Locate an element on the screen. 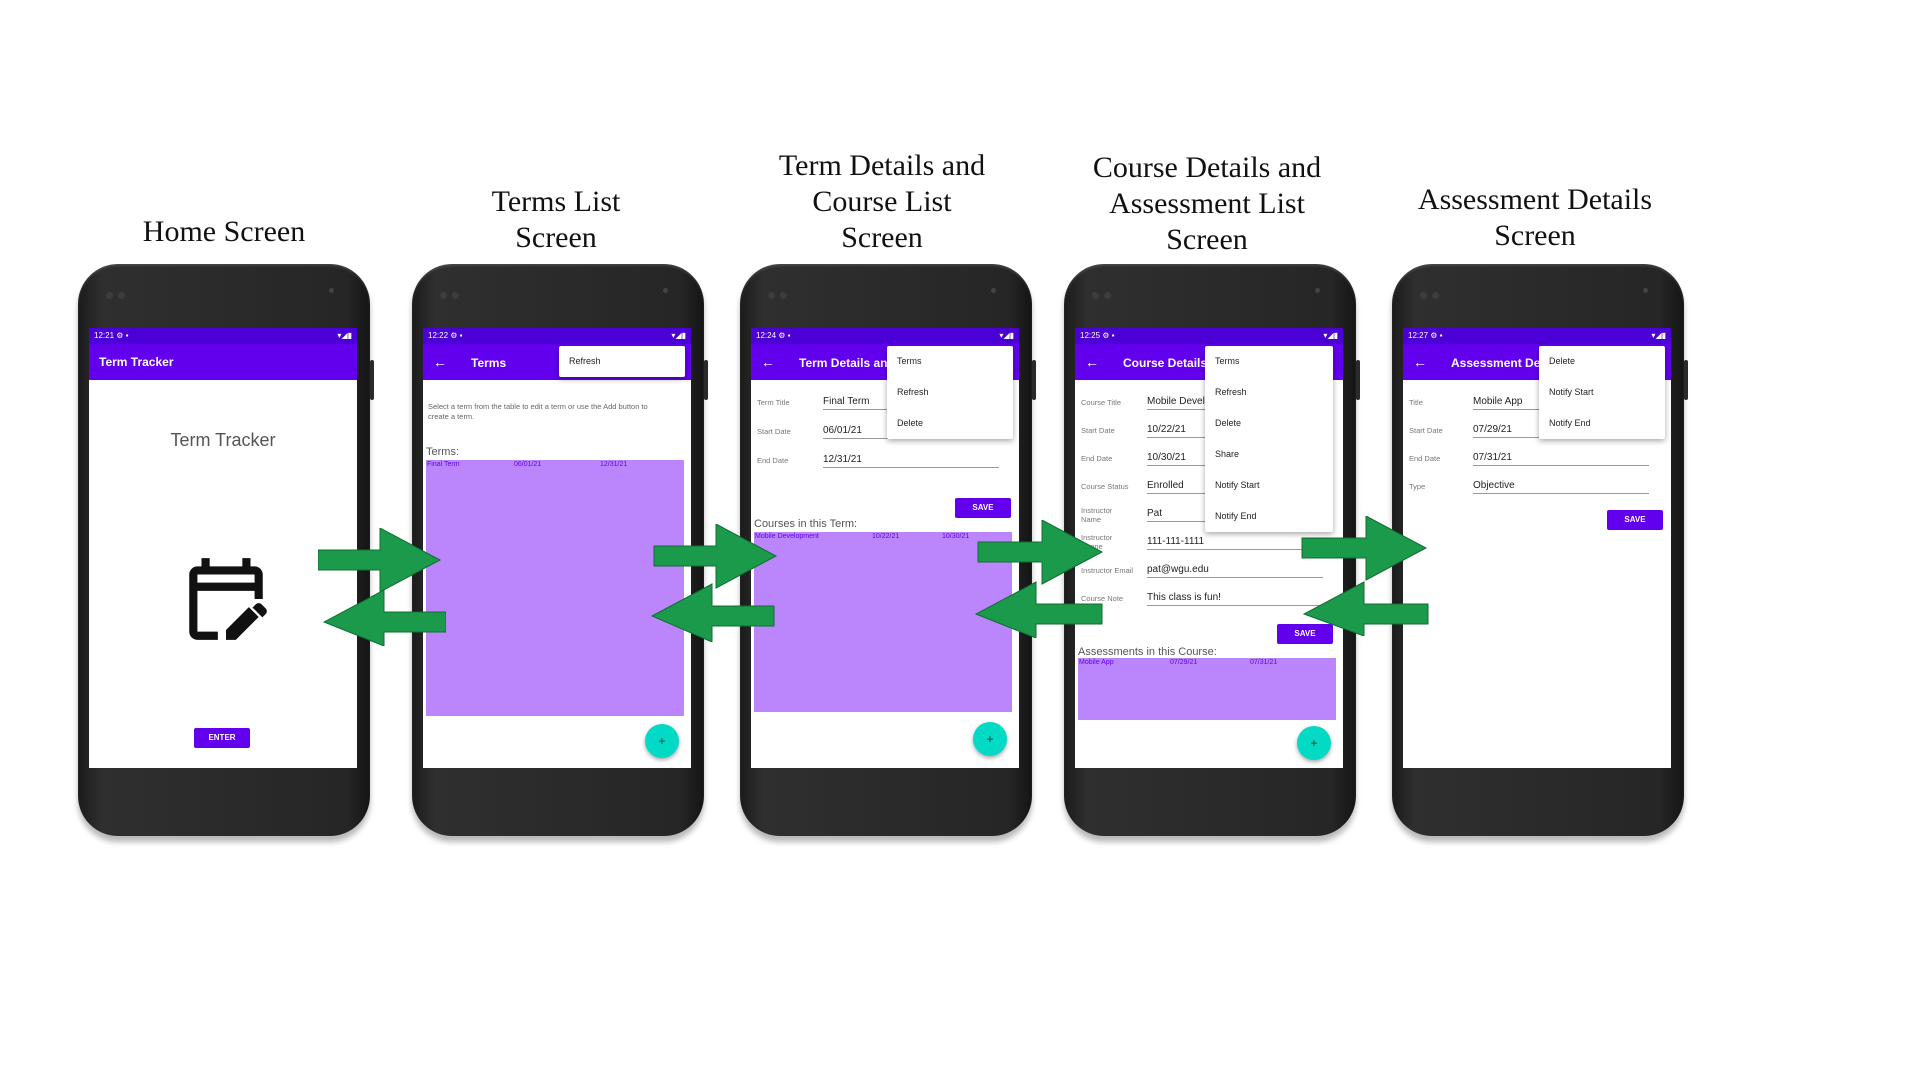 The image size is (1920, 1080). table-row: Mobile App 07/29/21 07/31/21 is located at coordinates (1207, 663).